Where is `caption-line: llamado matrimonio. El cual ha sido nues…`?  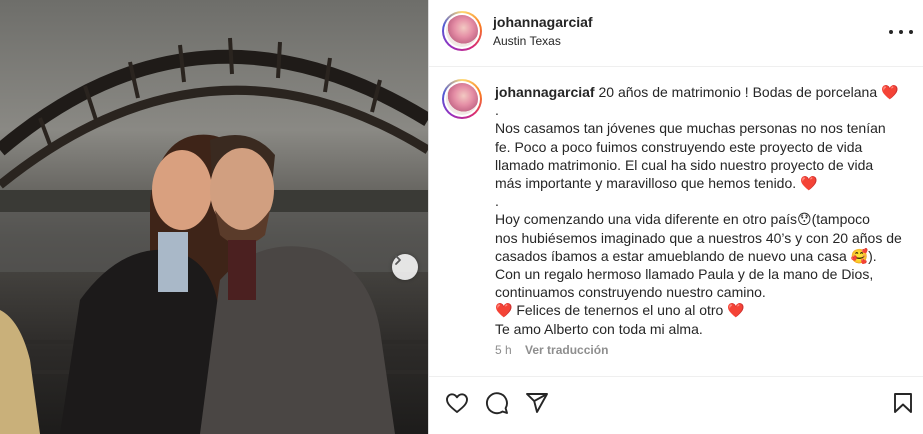 caption-line: llamado matrimonio. El cual ha sido nues… is located at coordinates (684, 164).